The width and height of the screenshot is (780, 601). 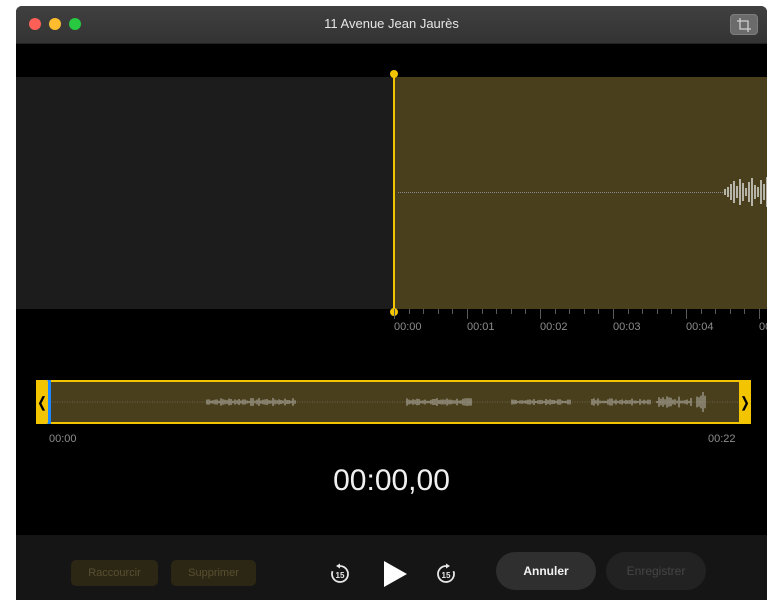 I want to click on trim-toggle-button, so click(x=744, y=24).